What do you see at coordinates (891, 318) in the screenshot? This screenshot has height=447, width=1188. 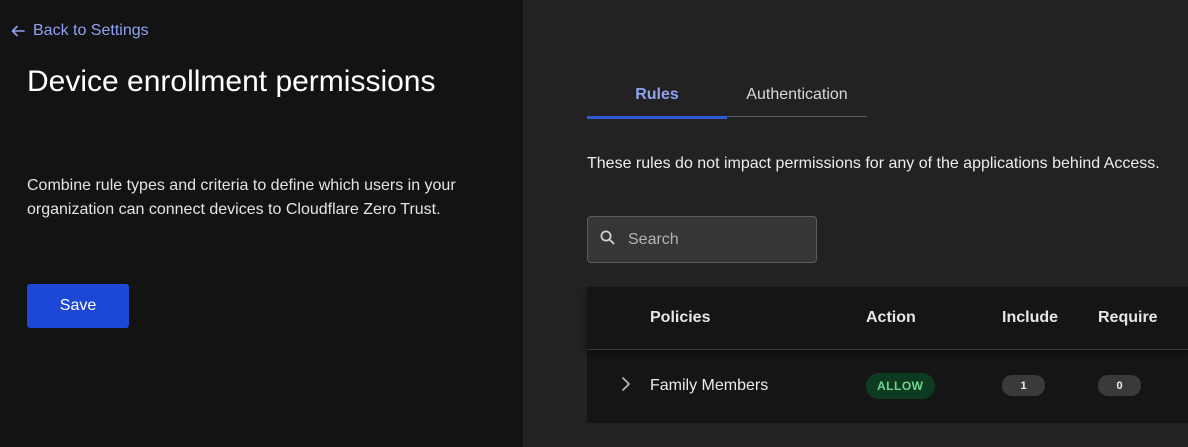 I see `column-header-action: Action` at bounding box center [891, 318].